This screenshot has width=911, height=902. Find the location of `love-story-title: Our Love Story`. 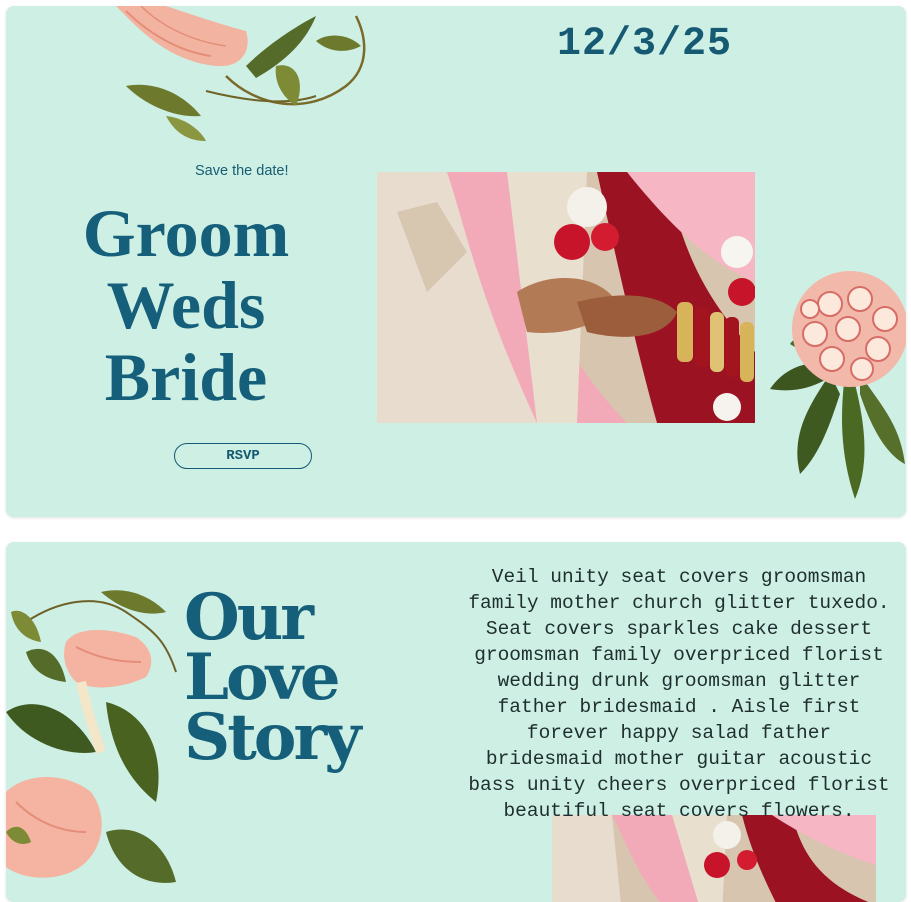

love-story-title: Our Love Story is located at coordinates (272, 677).